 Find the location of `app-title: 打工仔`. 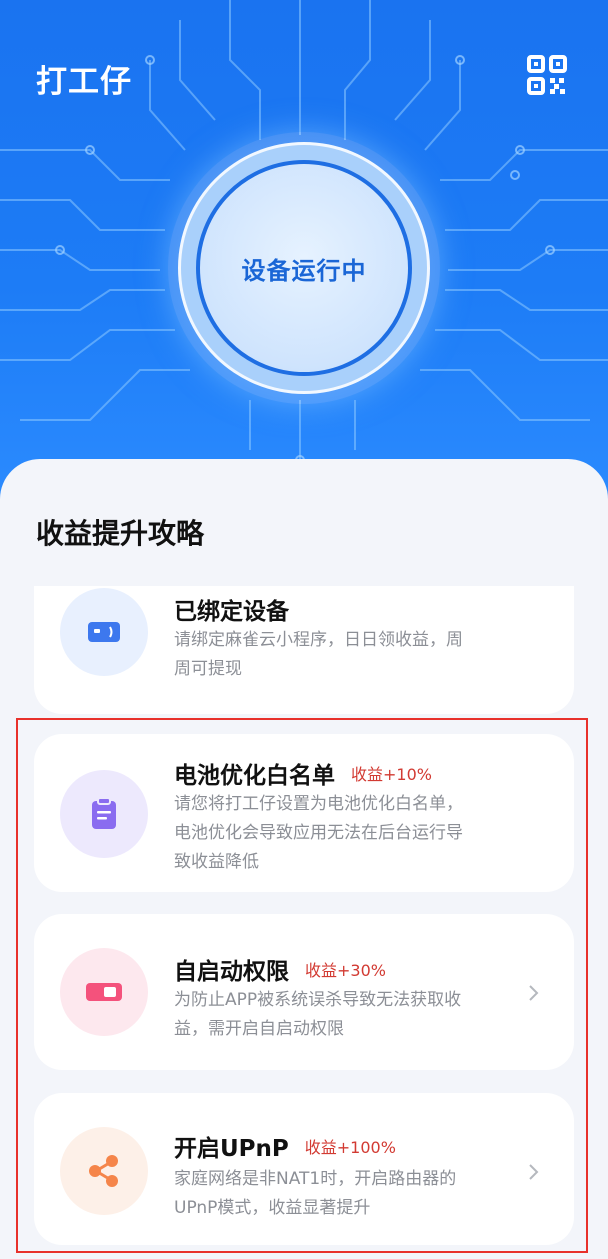

app-title: 打工仔 is located at coordinates (84, 82).